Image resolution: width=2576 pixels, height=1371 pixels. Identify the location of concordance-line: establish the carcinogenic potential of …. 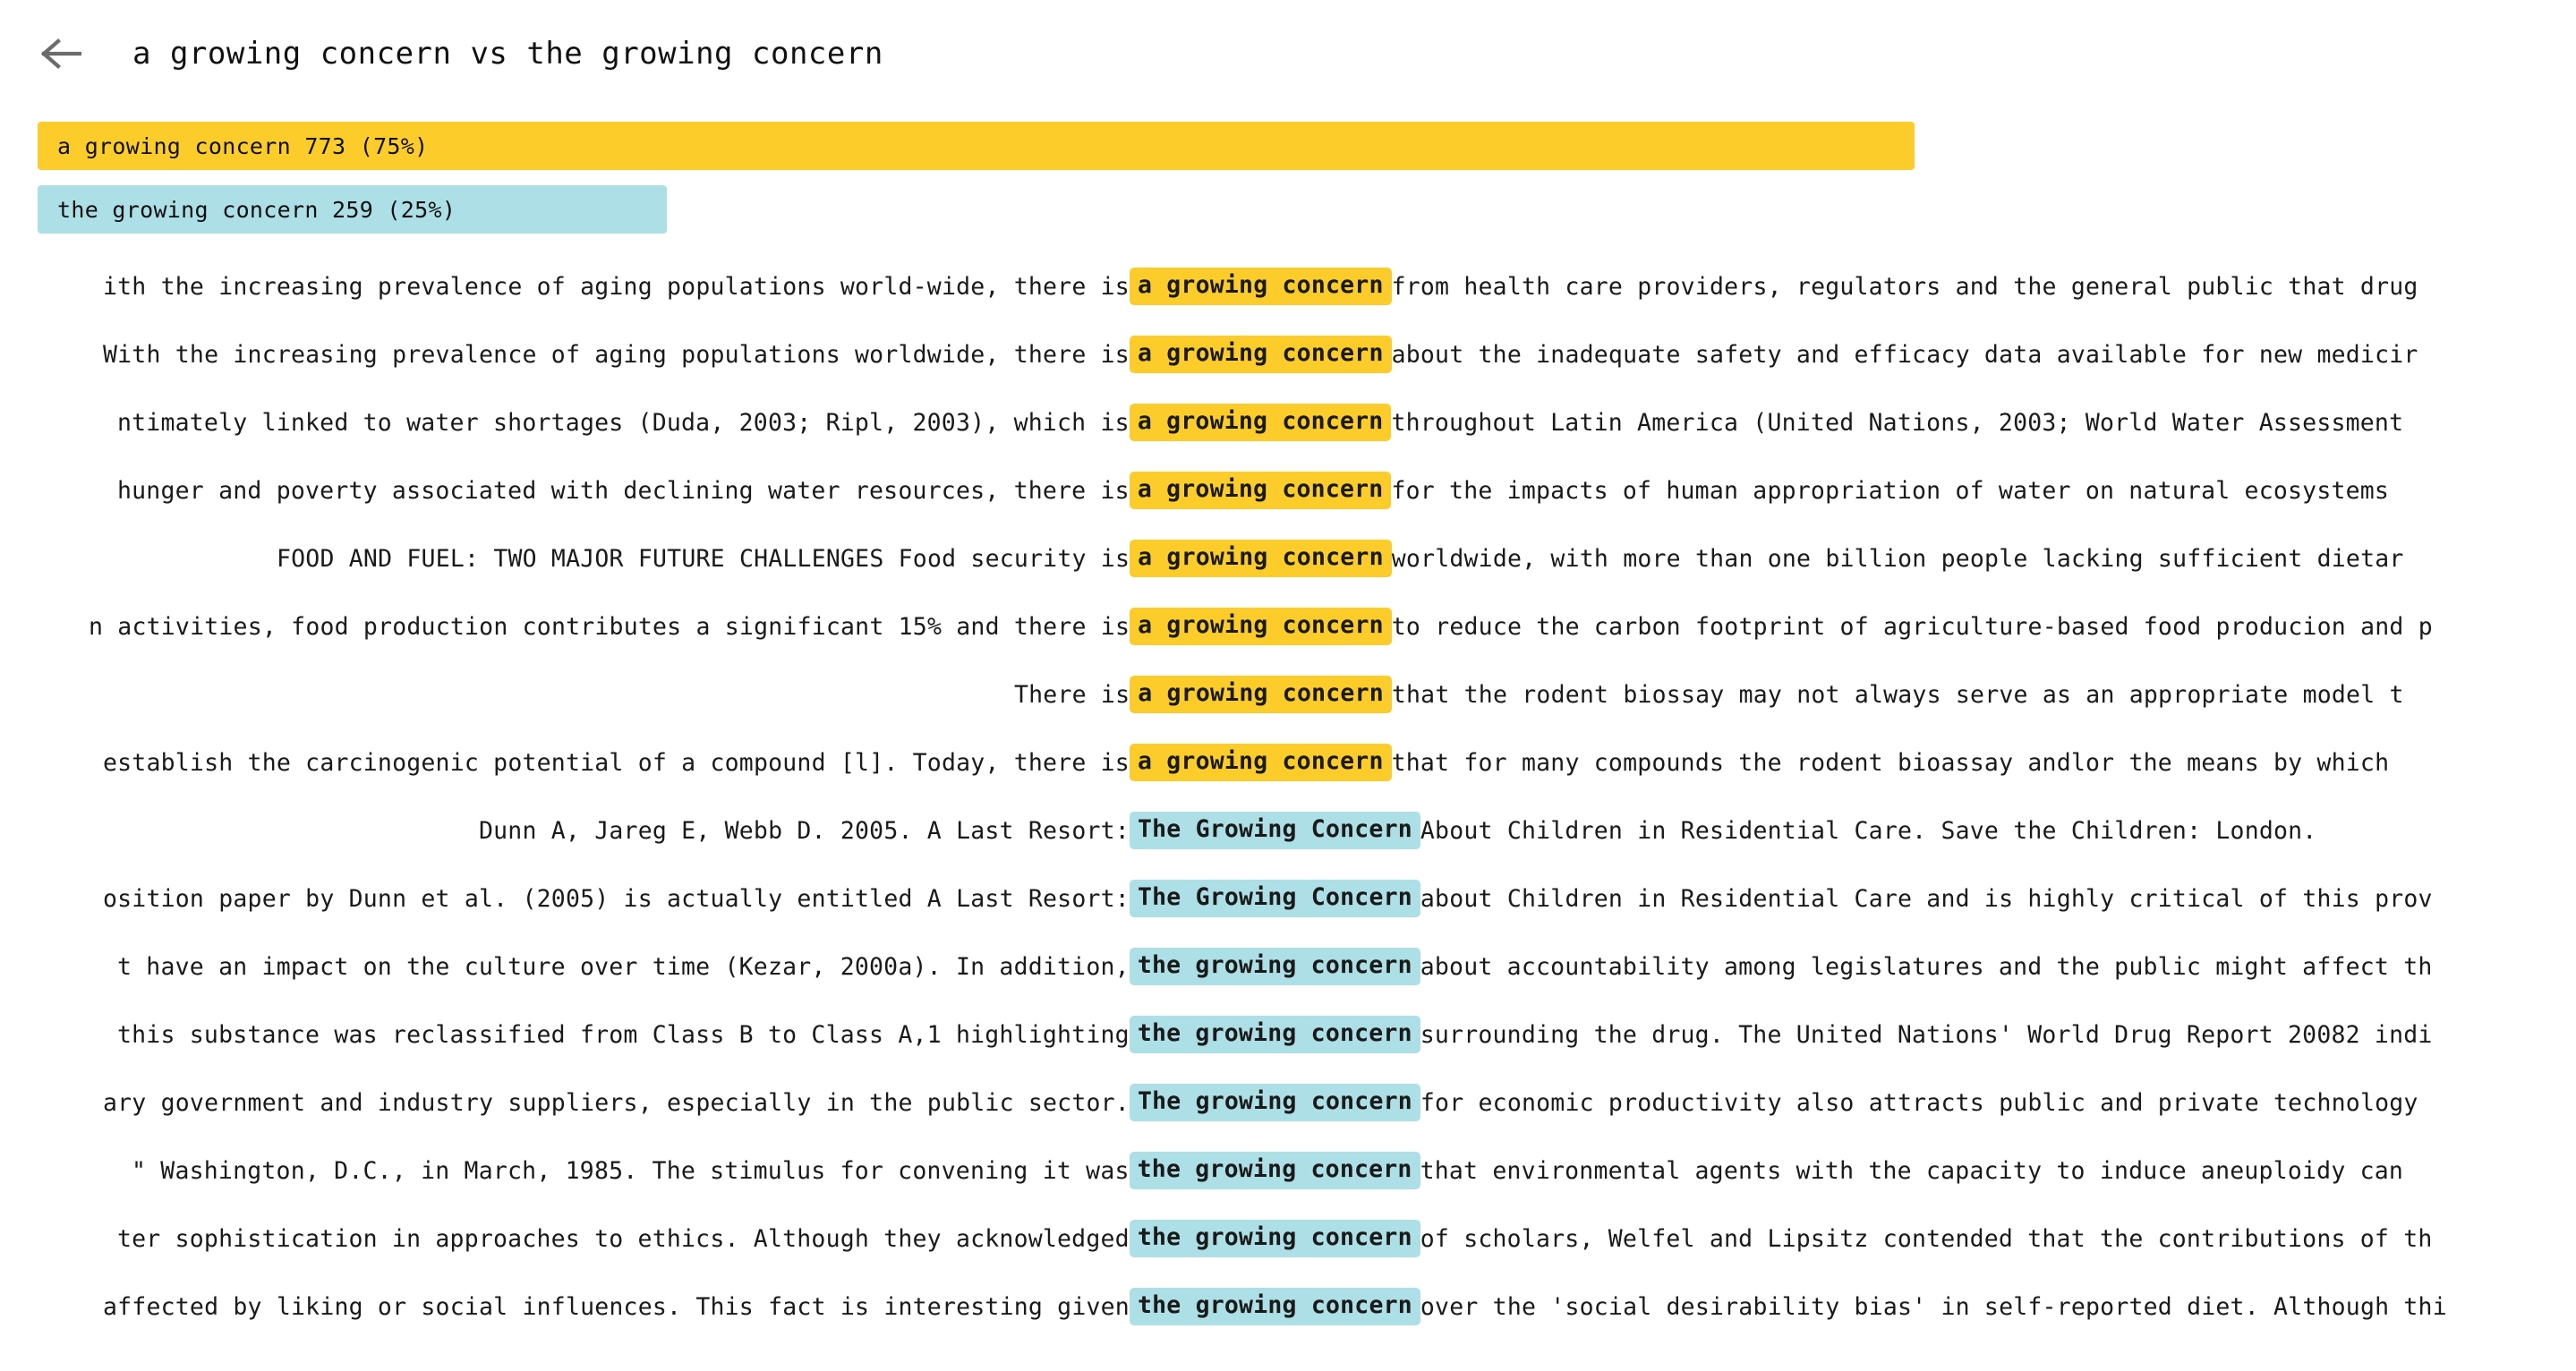
(1288, 762).